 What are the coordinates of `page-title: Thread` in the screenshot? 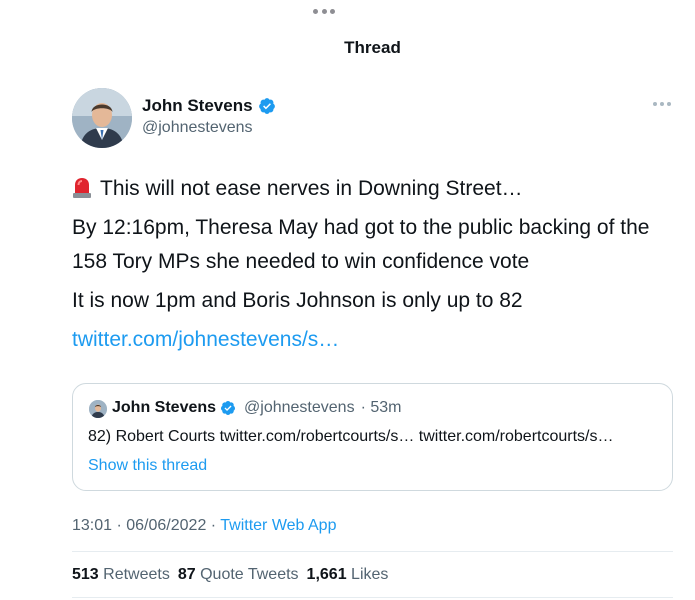 It's located at (372, 47).